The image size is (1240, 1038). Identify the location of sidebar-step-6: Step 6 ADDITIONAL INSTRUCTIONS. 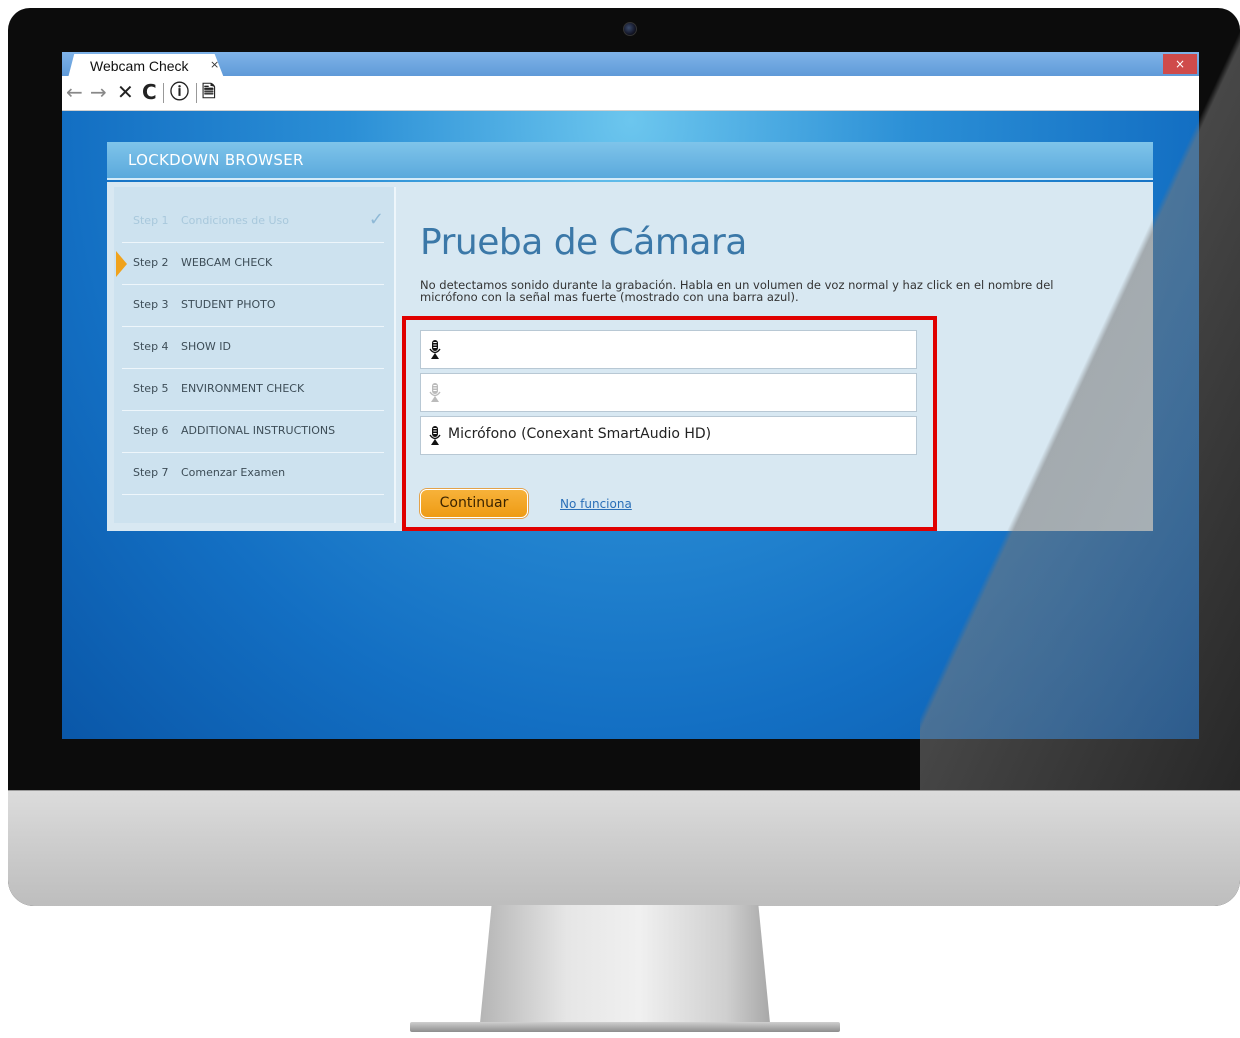
(253, 432).